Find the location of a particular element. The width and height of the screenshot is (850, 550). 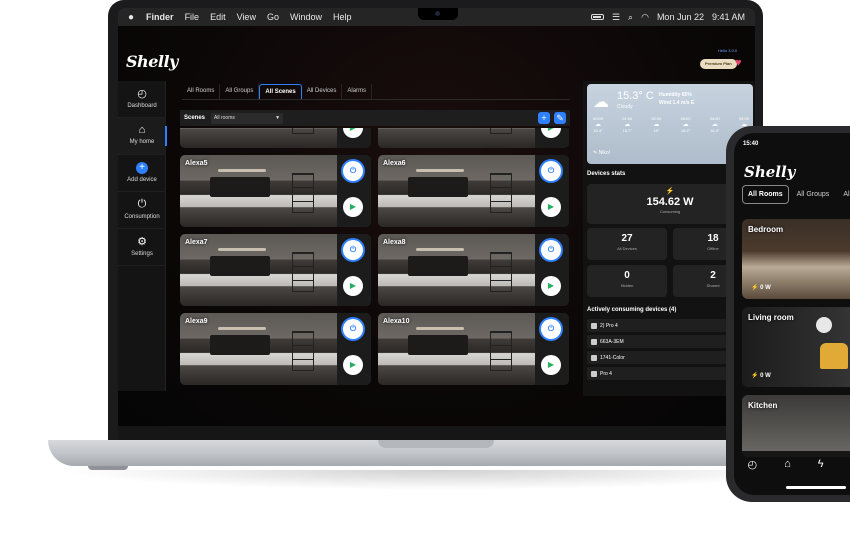

heart-icon: ♥ is located at coordinates (738, 63).